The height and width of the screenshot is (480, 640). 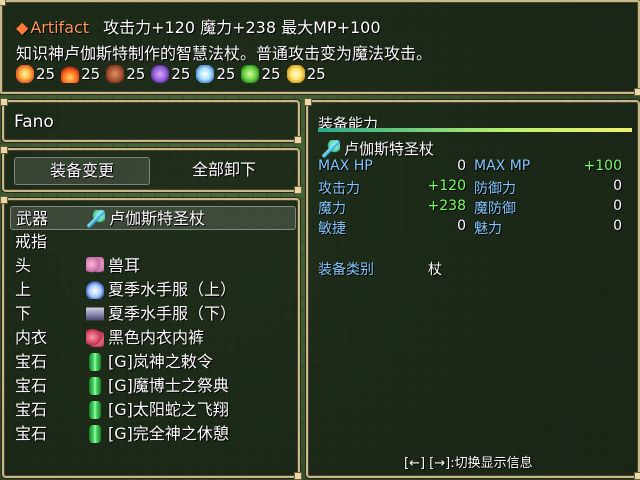 What do you see at coordinates (168, 409) in the screenshot?
I see `slot-item: [G]太阳蛇之飞翔` at bounding box center [168, 409].